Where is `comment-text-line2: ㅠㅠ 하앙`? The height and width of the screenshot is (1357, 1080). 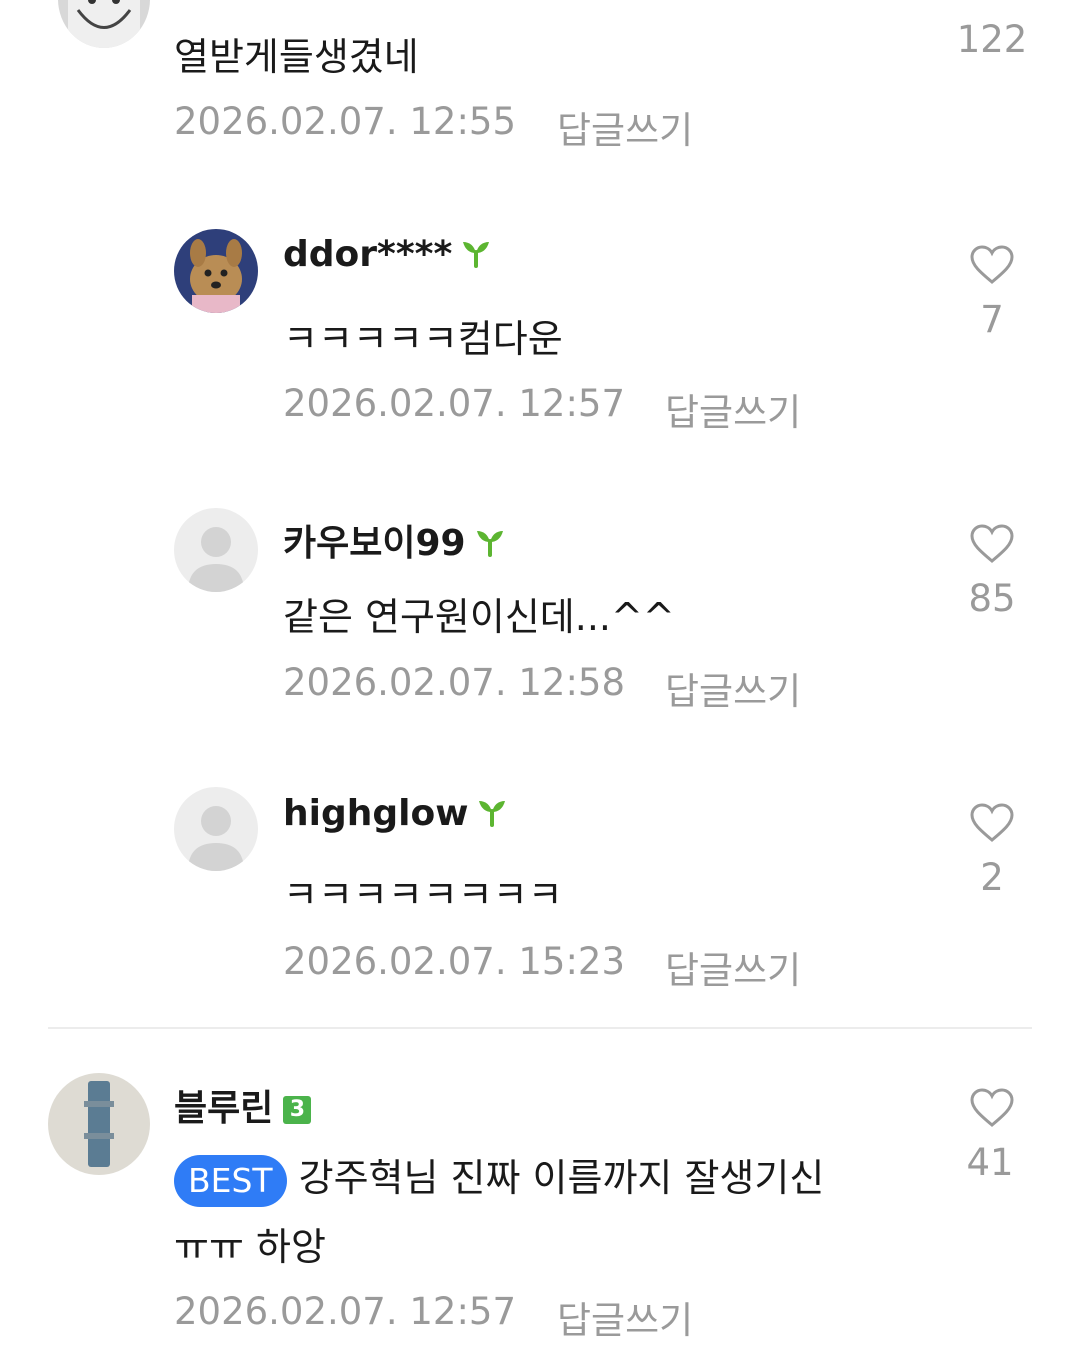
comment-text-line2: ㅠㅠ 하앙 is located at coordinates (250, 1247).